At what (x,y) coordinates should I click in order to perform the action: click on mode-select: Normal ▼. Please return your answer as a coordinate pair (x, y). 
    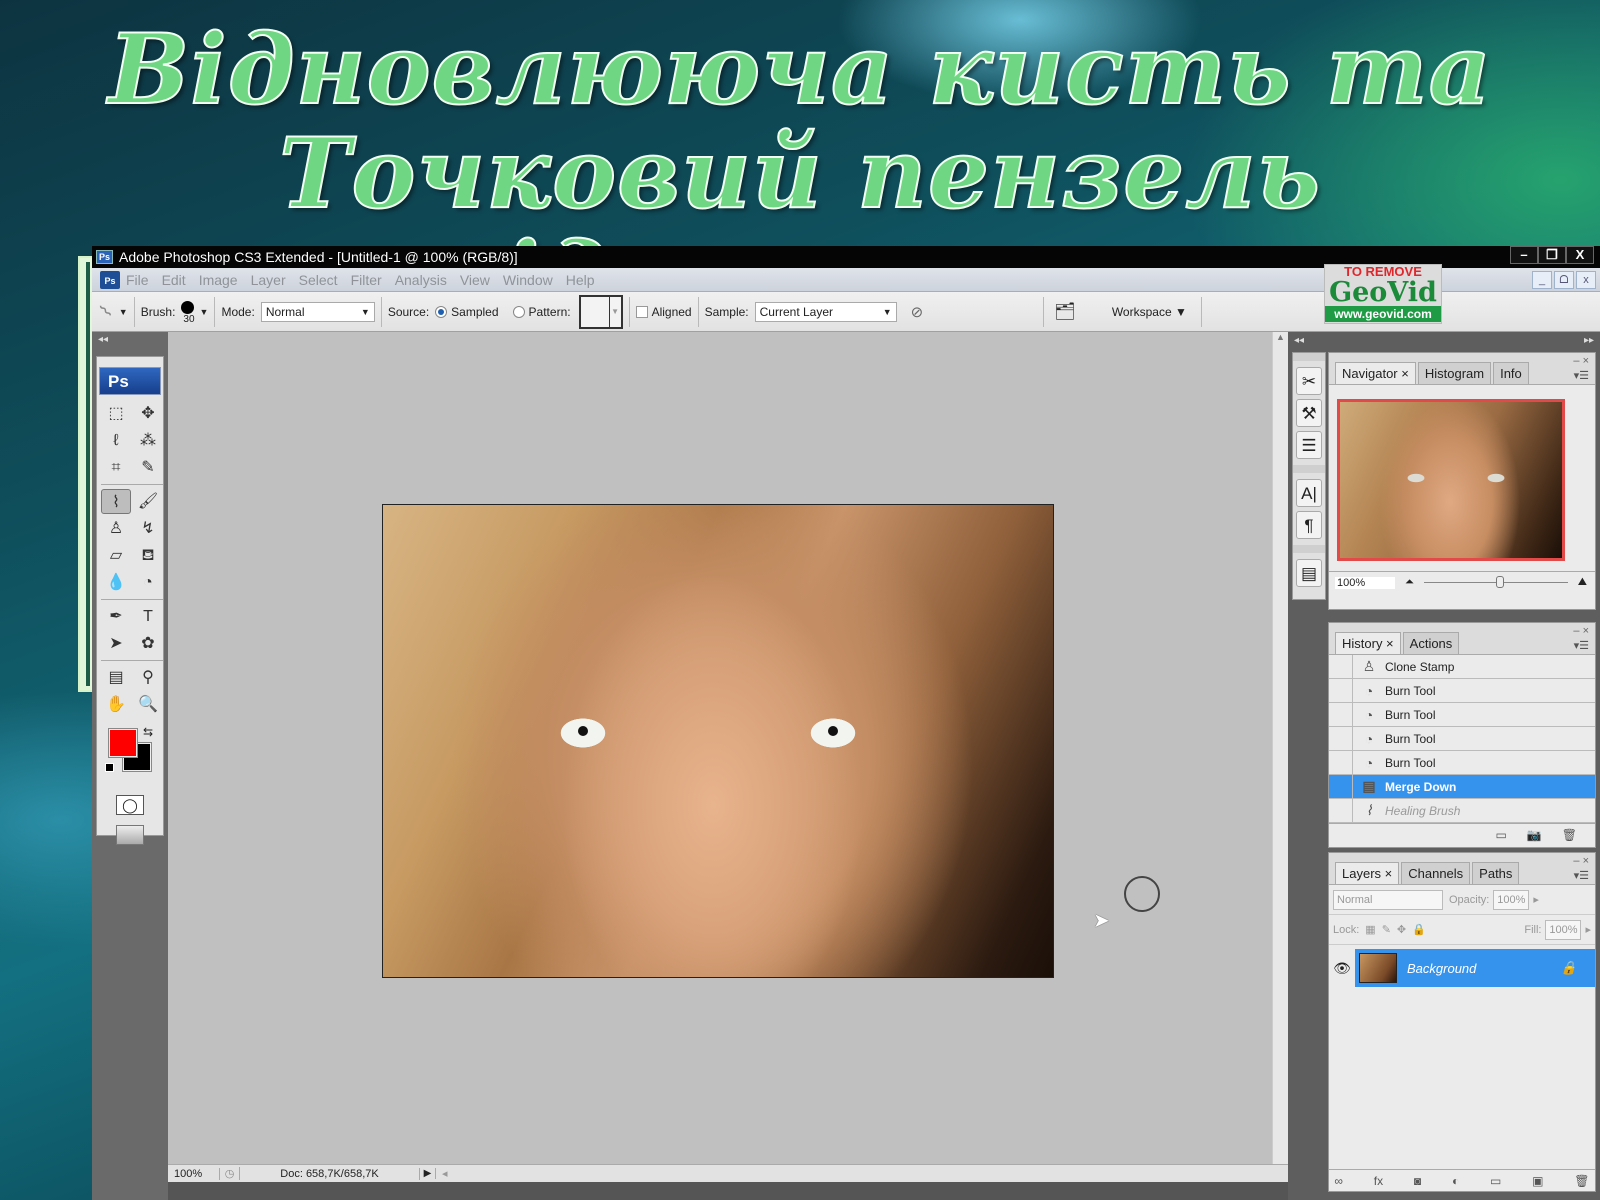
    Looking at the image, I should click on (317, 311).